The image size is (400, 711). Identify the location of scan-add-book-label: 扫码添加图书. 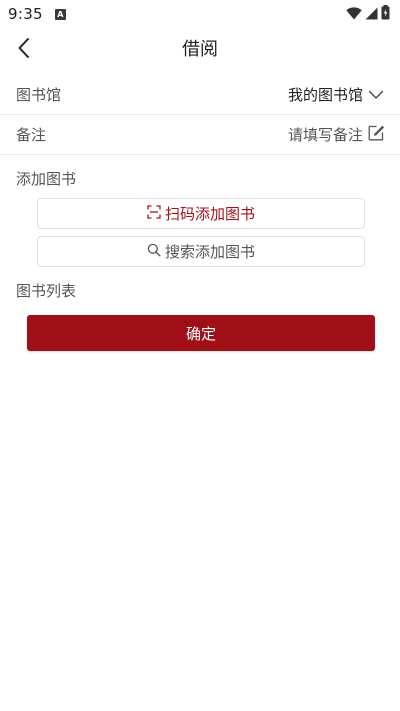
(209, 214).